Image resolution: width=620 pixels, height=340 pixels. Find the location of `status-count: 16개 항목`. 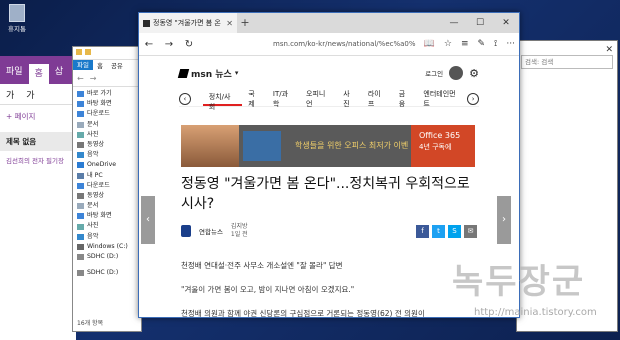

status-count: 16개 항목 is located at coordinates (90, 323).